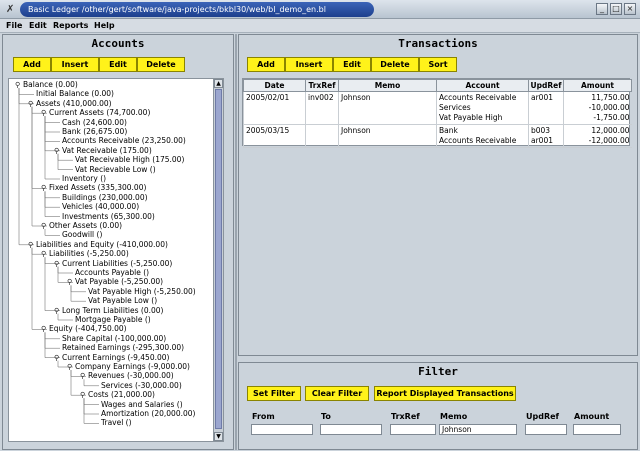 Image resolution: width=640 pixels, height=451 pixels. Describe the element at coordinates (413, 429) in the screenshot. I see `filter-trxref-input` at that location.